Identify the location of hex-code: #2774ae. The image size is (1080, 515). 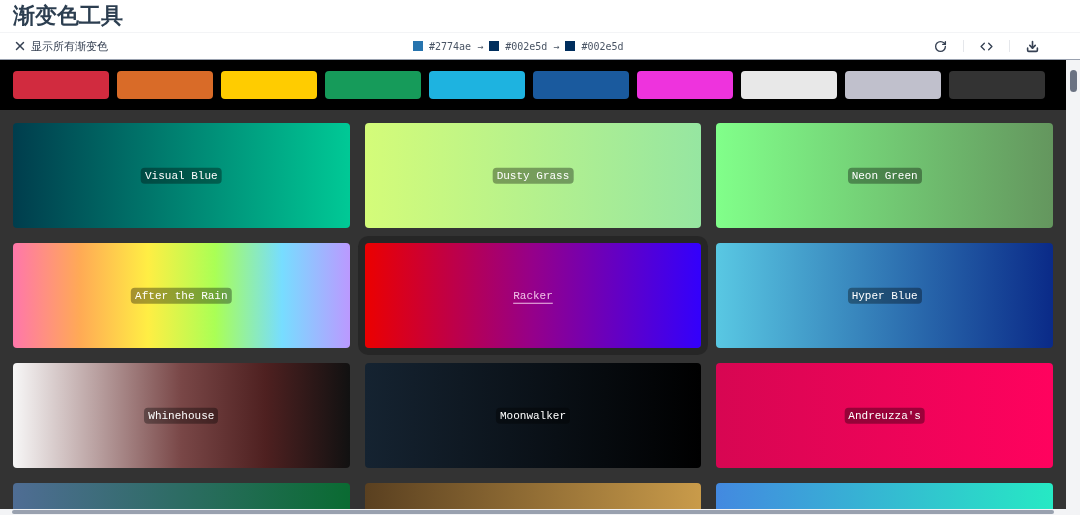
(450, 46).